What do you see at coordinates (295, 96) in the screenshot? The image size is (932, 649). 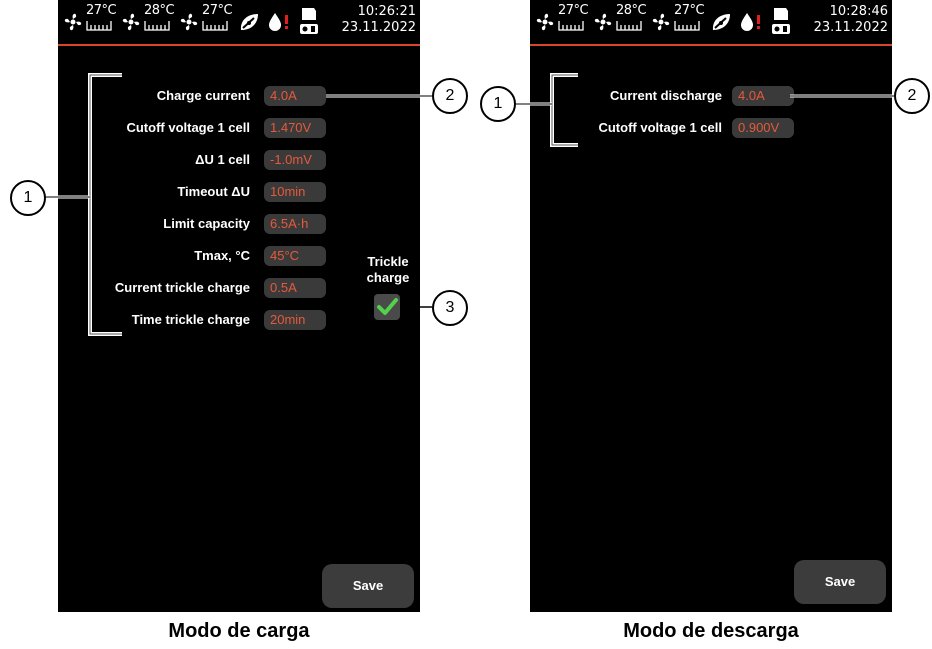 I see `value-charge-current: 4.0A` at bounding box center [295, 96].